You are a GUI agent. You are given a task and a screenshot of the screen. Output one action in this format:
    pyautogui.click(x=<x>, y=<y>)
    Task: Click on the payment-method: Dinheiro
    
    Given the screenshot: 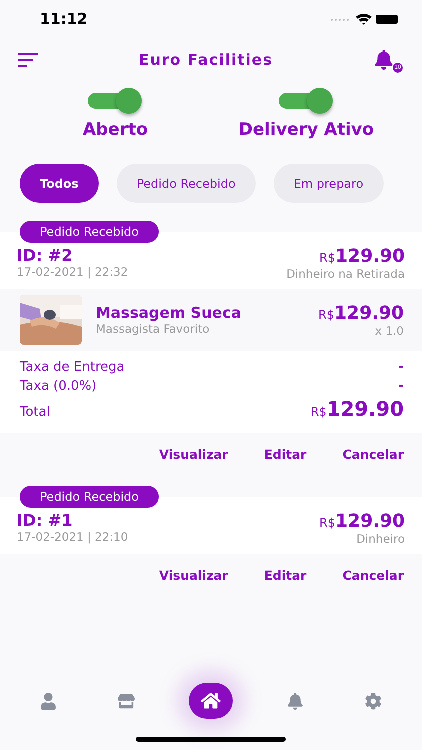 What is the action you would take?
    pyautogui.click(x=380, y=539)
    